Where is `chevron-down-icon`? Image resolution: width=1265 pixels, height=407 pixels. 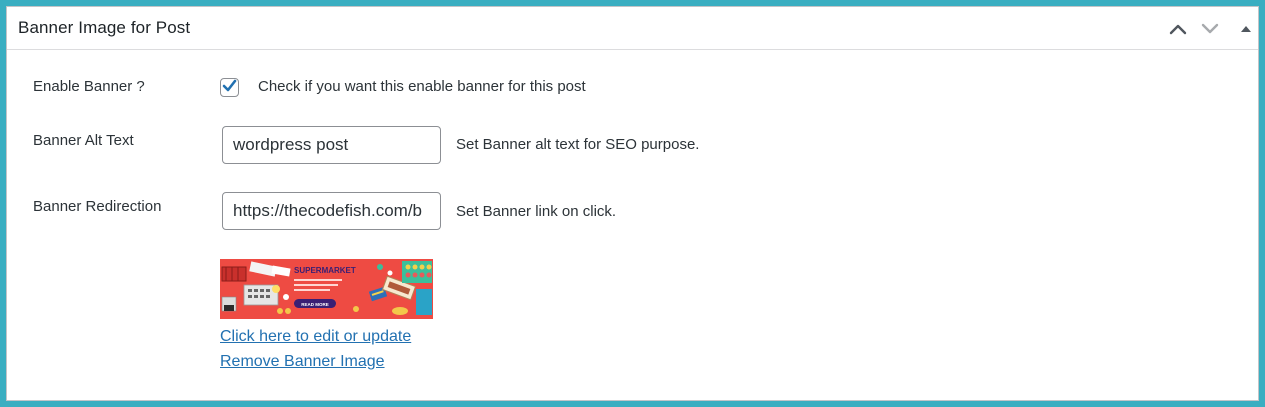 chevron-down-icon is located at coordinates (1210, 29).